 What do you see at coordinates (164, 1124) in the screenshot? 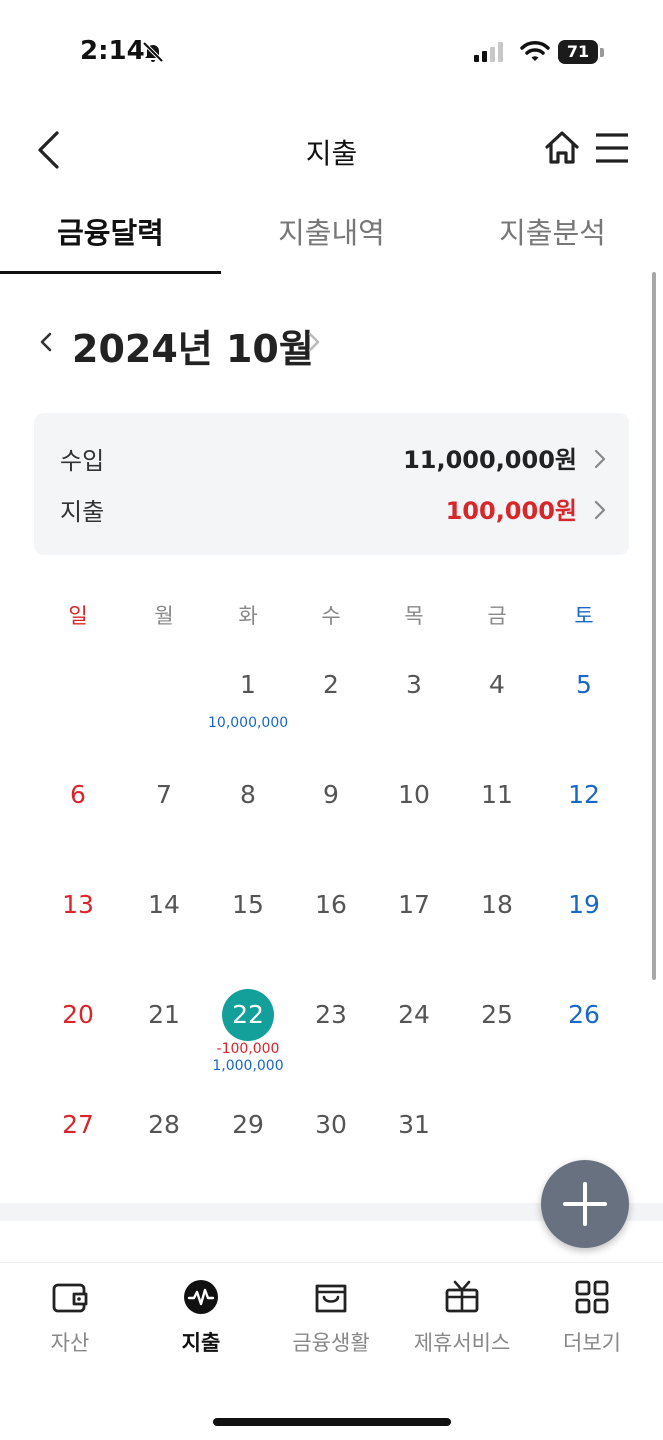
I see `day-number: 28` at bounding box center [164, 1124].